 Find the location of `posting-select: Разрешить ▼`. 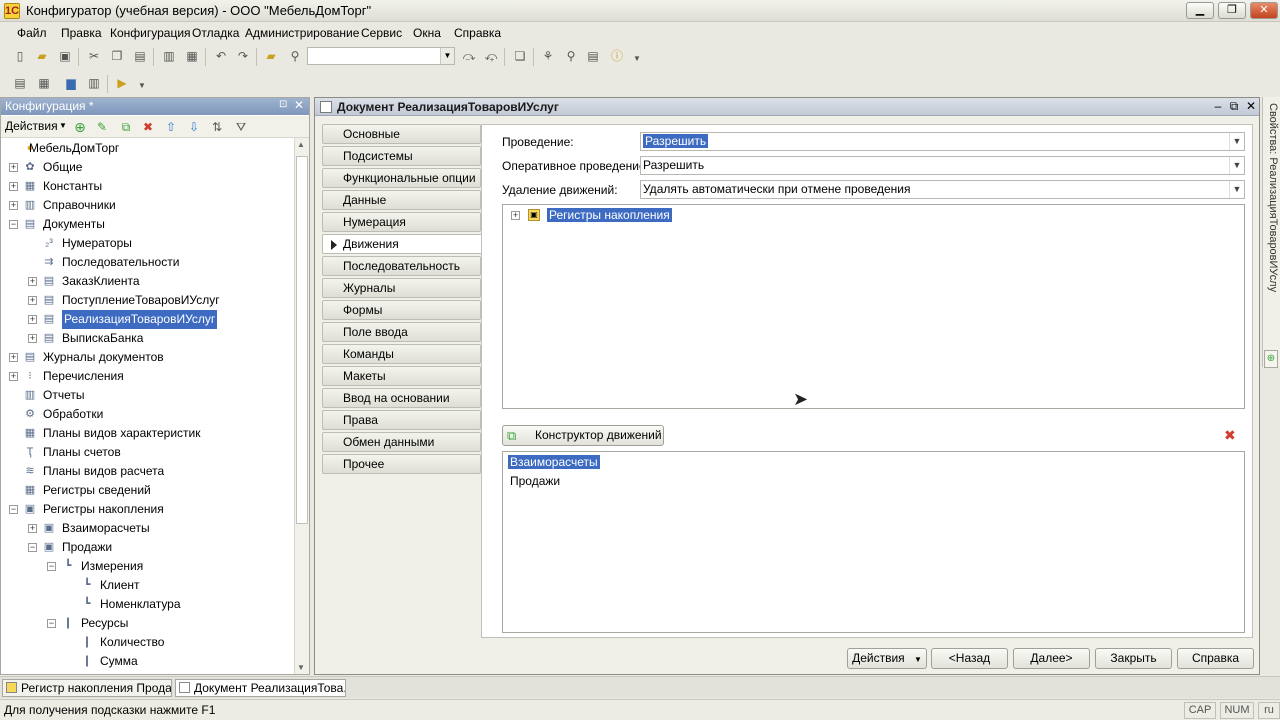

posting-select: Разрешить ▼ is located at coordinates (942, 141).